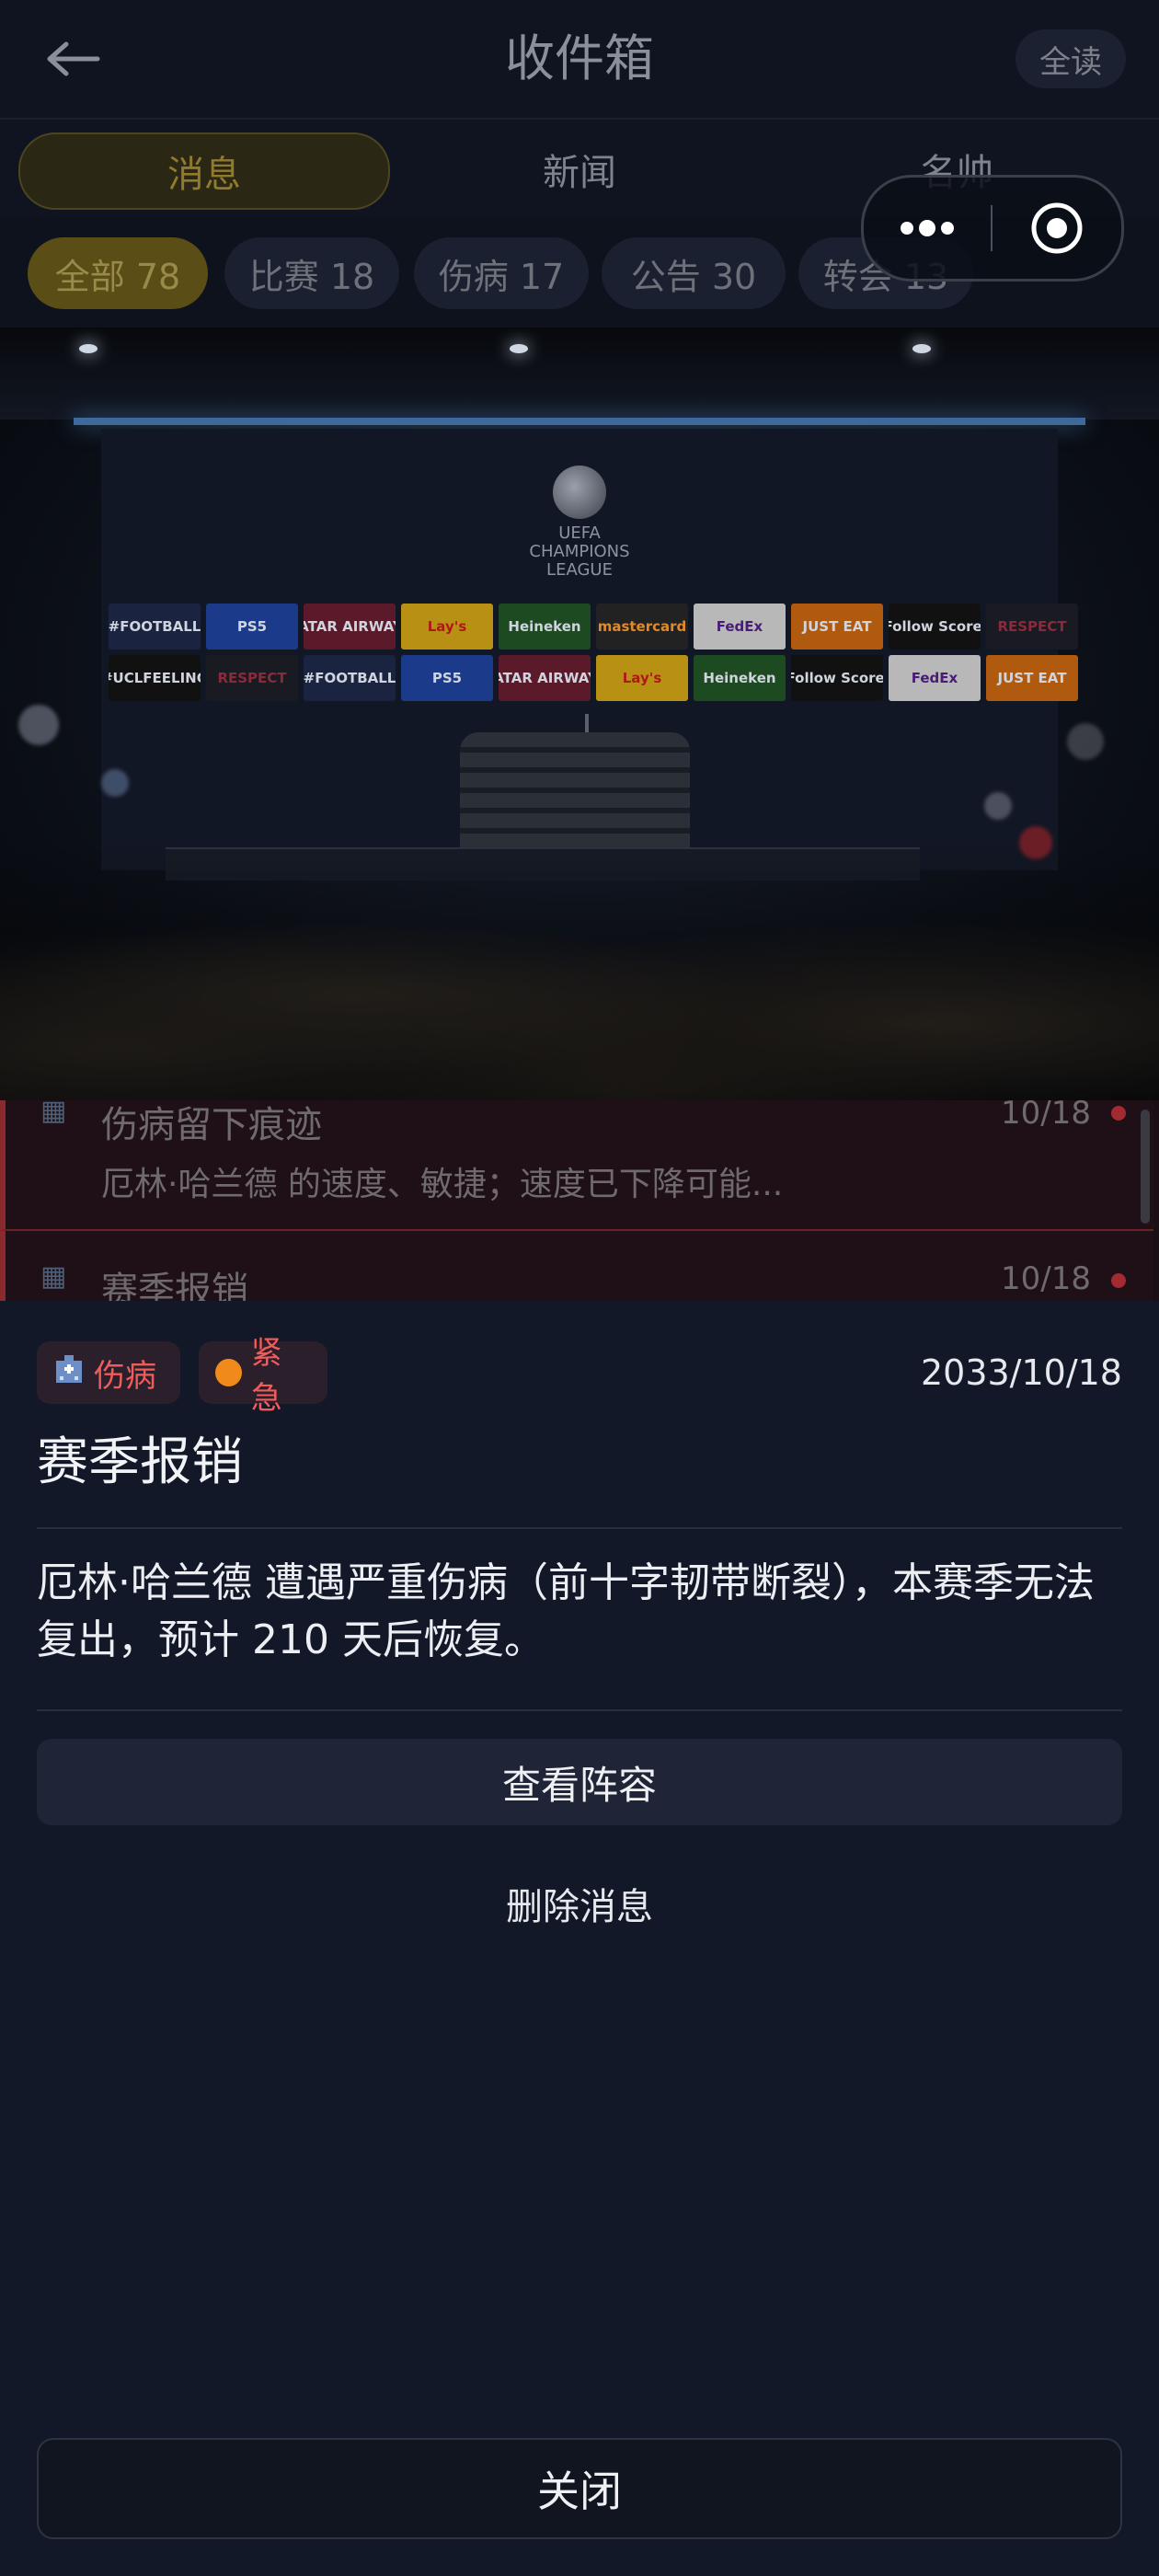  I want to click on priority-tag: 紧急, so click(263, 1376).